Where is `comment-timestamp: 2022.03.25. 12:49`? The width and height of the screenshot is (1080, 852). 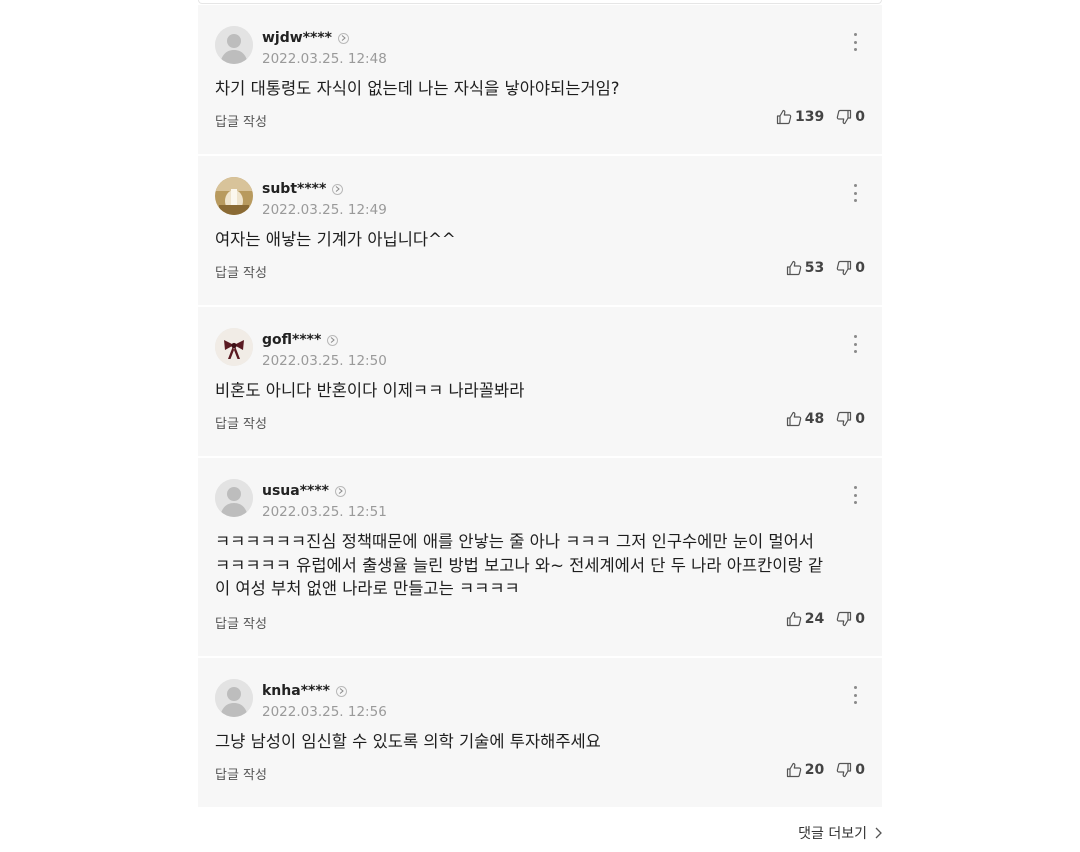 comment-timestamp: 2022.03.25. 12:49 is located at coordinates (324, 210).